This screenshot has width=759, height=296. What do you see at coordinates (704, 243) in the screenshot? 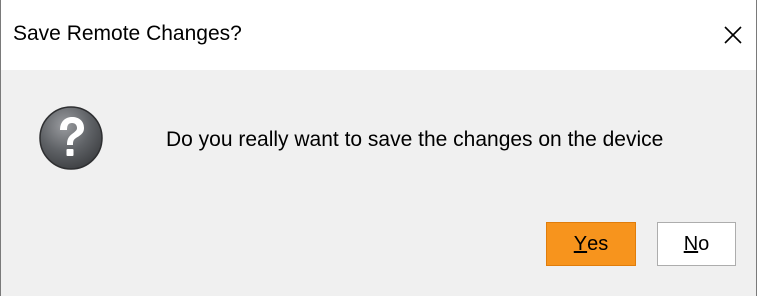
I see `no-label: o` at bounding box center [704, 243].